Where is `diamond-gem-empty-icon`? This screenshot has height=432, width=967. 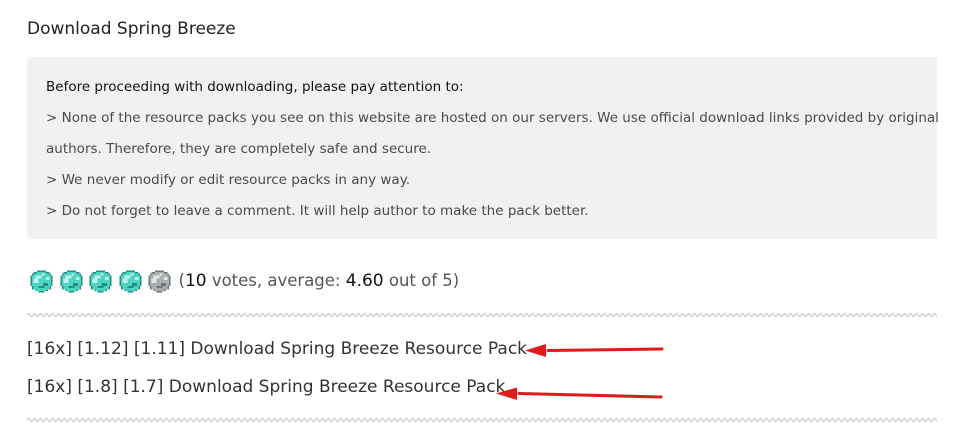
diamond-gem-empty-icon is located at coordinates (159, 281).